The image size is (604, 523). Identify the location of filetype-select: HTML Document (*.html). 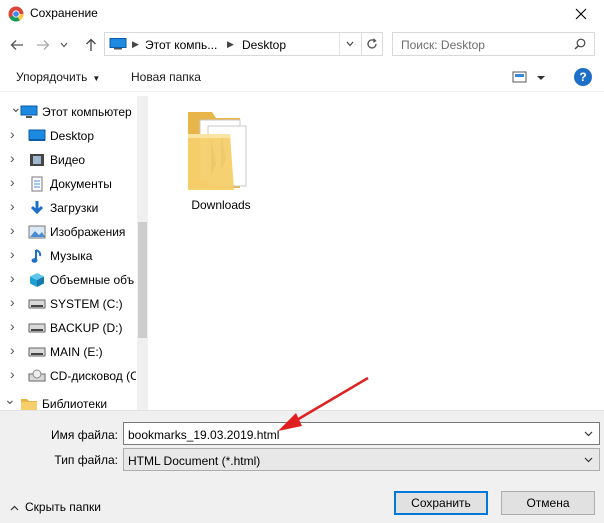
(361, 459).